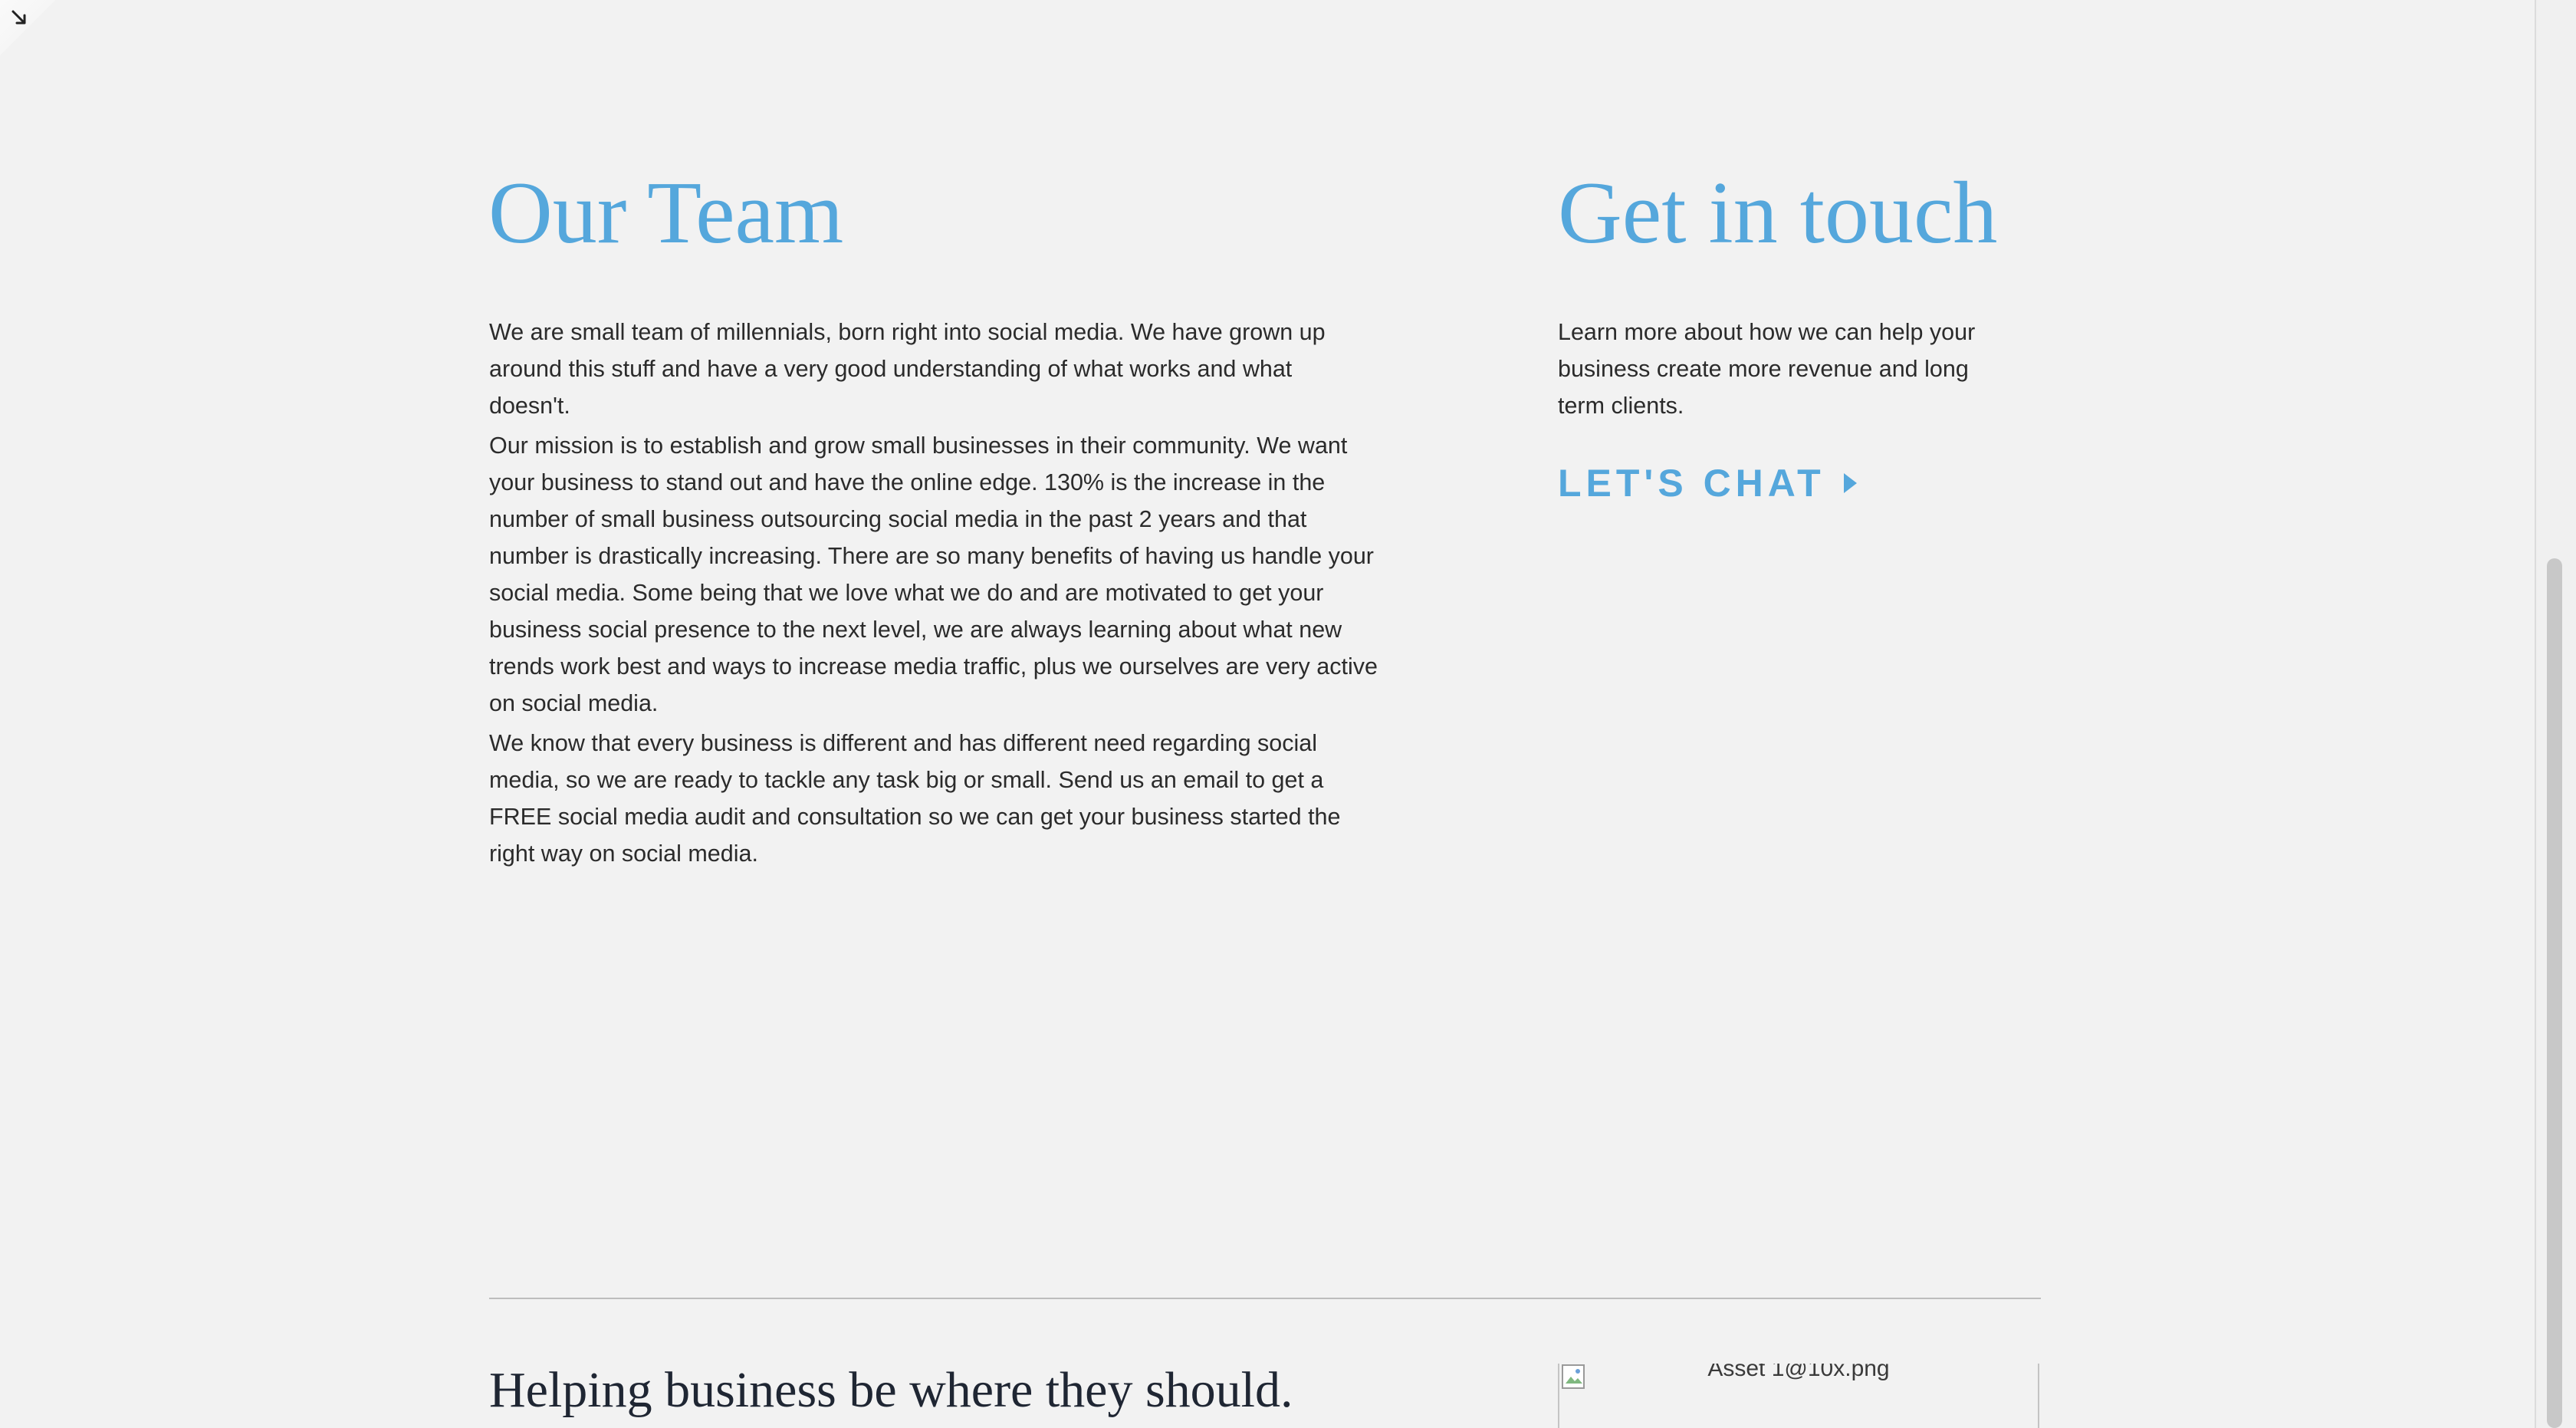 This screenshot has height=1428, width=2576. Describe the element at coordinates (28, 27) in the screenshot. I see `expand-corner-tab` at that location.